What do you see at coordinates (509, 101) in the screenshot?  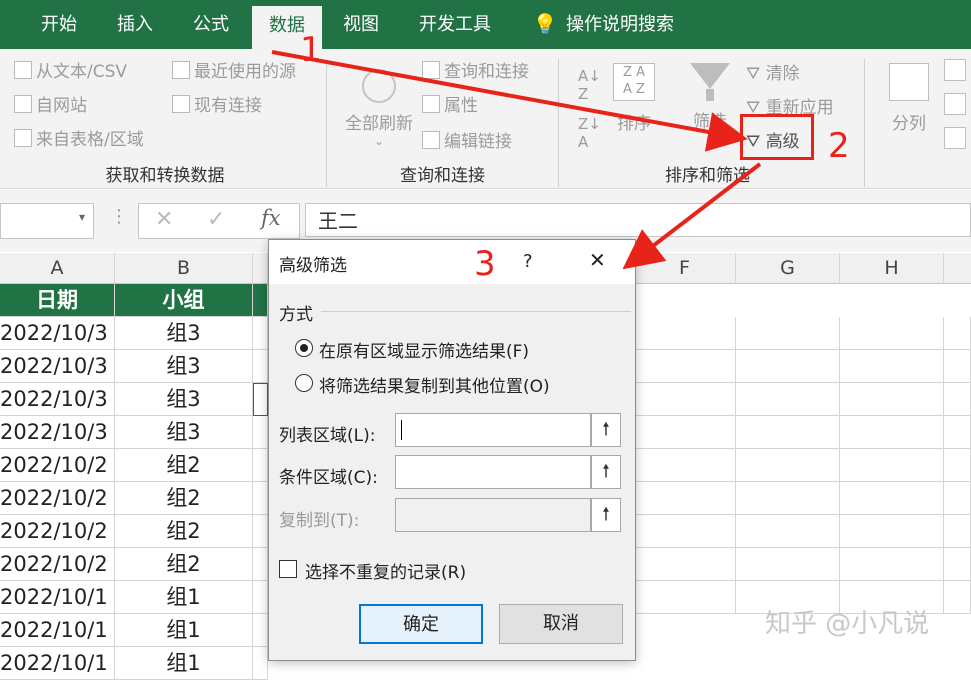 I see `arrow-step1` at bounding box center [509, 101].